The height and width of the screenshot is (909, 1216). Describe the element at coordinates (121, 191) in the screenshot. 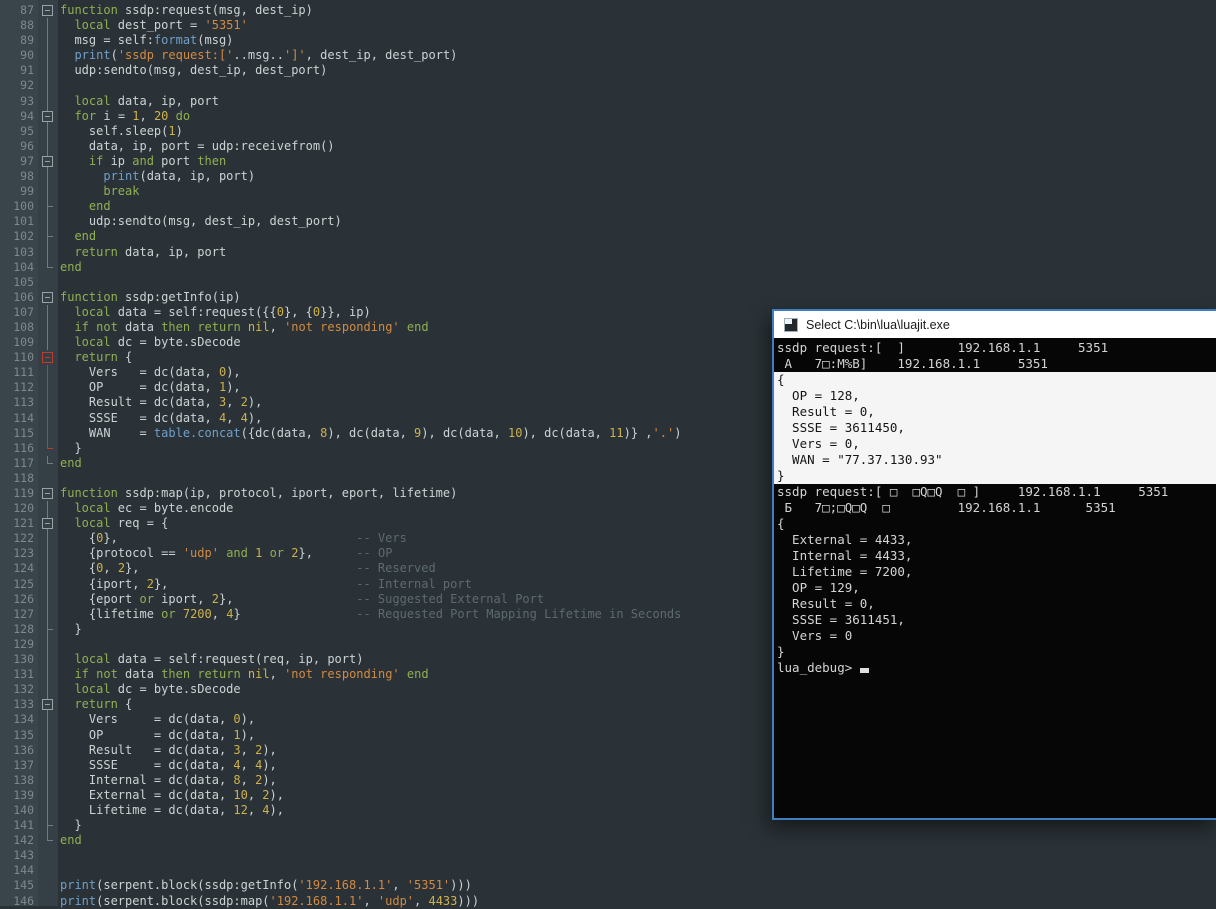

I see `code-line-text: break` at that location.